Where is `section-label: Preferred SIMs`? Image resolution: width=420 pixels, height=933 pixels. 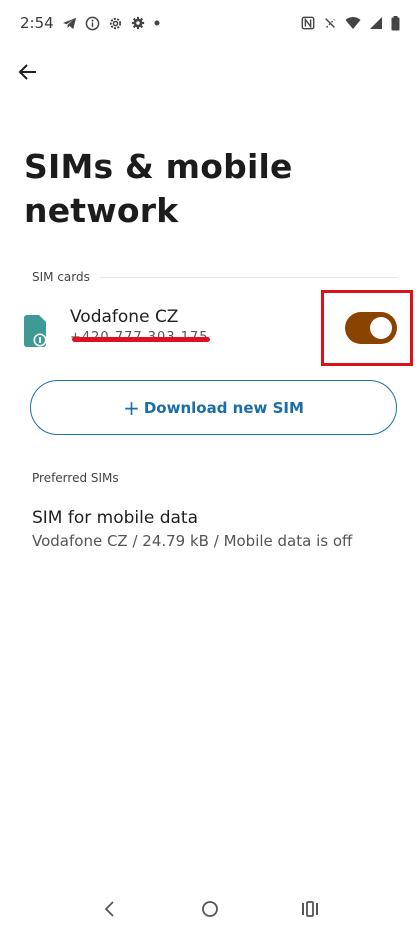 section-label: Preferred SIMs is located at coordinates (75, 478).